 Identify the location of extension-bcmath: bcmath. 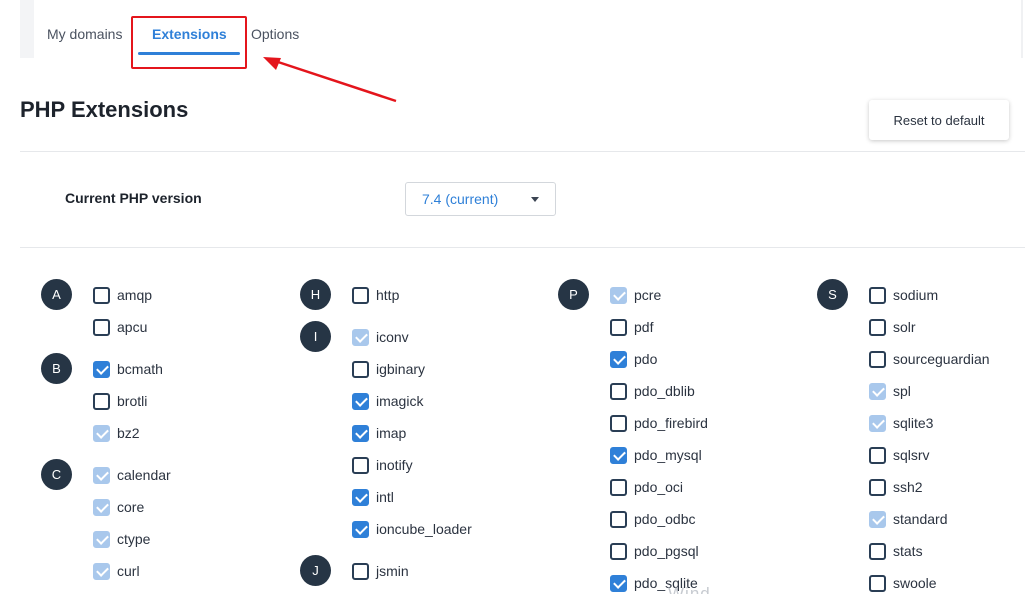
(128, 369).